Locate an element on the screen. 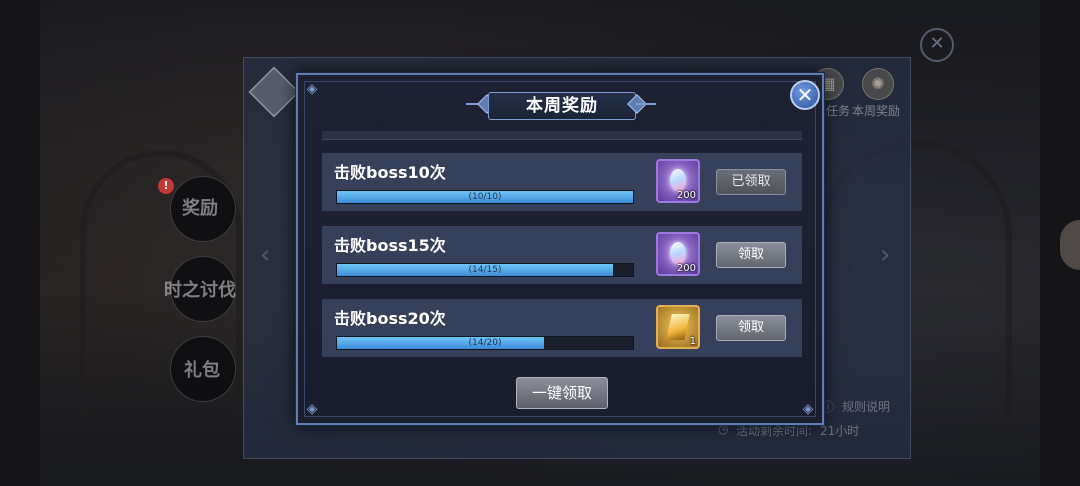 Image resolution: width=1080 pixels, height=486 pixels. shard-icon is located at coordinates (678, 327).